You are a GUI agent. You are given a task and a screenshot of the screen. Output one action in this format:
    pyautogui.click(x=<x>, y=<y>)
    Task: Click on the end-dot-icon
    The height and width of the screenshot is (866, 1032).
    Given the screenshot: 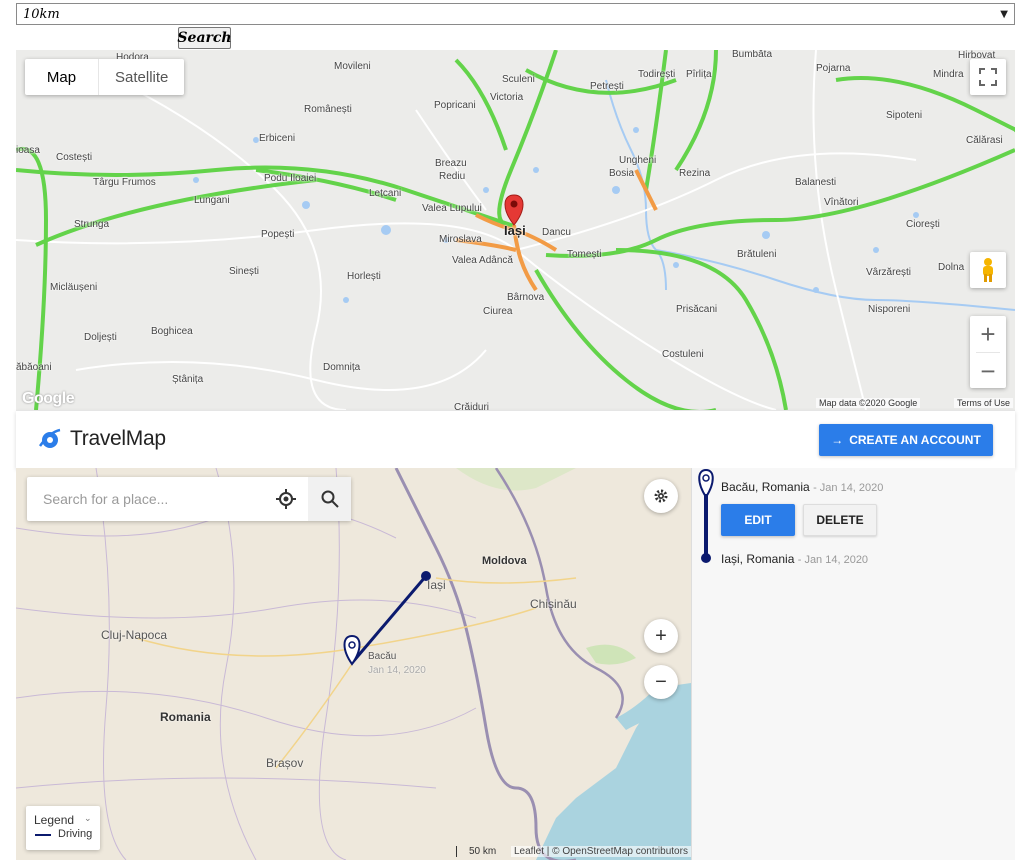 What is the action you would take?
    pyautogui.click(x=706, y=558)
    